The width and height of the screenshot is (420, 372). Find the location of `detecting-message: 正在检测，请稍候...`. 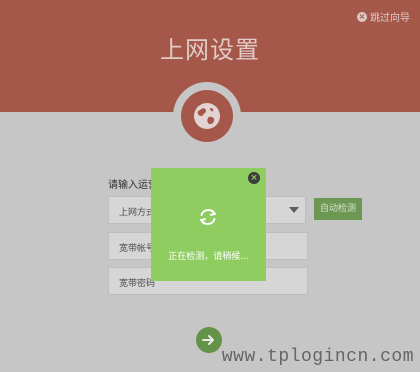

detecting-message: 正在检测，请稍候... is located at coordinates (208, 257).